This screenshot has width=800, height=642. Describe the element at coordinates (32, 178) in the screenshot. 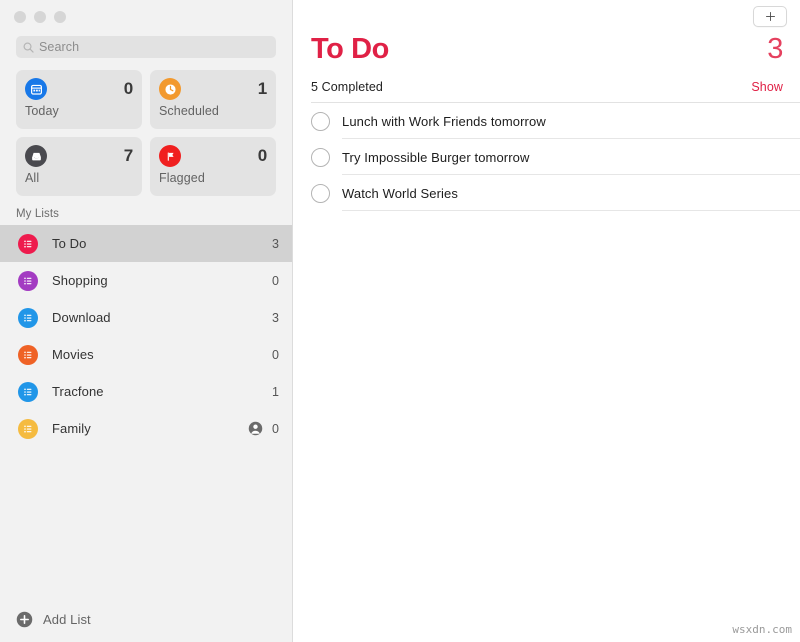

I see `smart-list-label: All` at that location.